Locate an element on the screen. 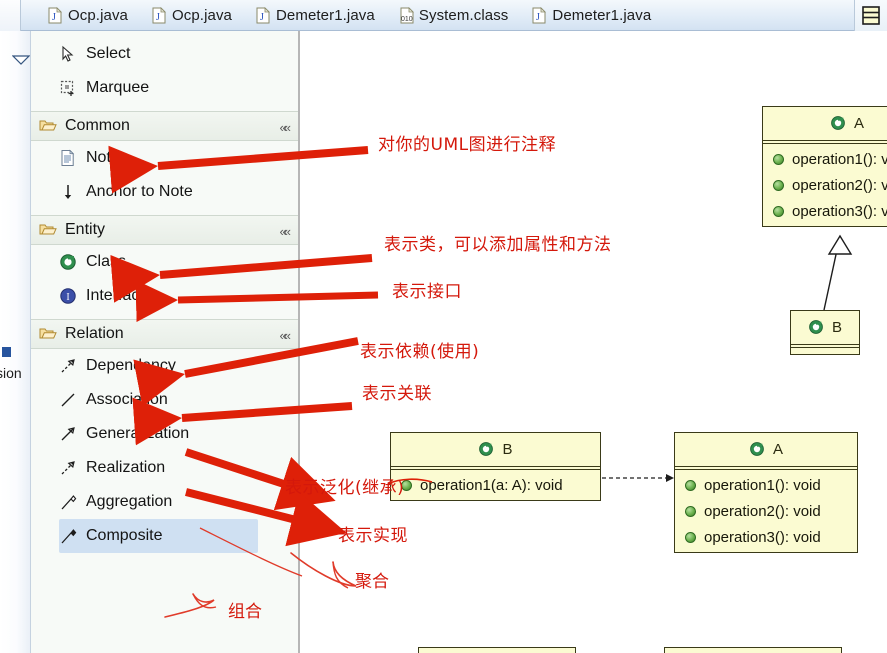 The height and width of the screenshot is (653, 887). annotation-association: 表示关联 is located at coordinates (397, 394).